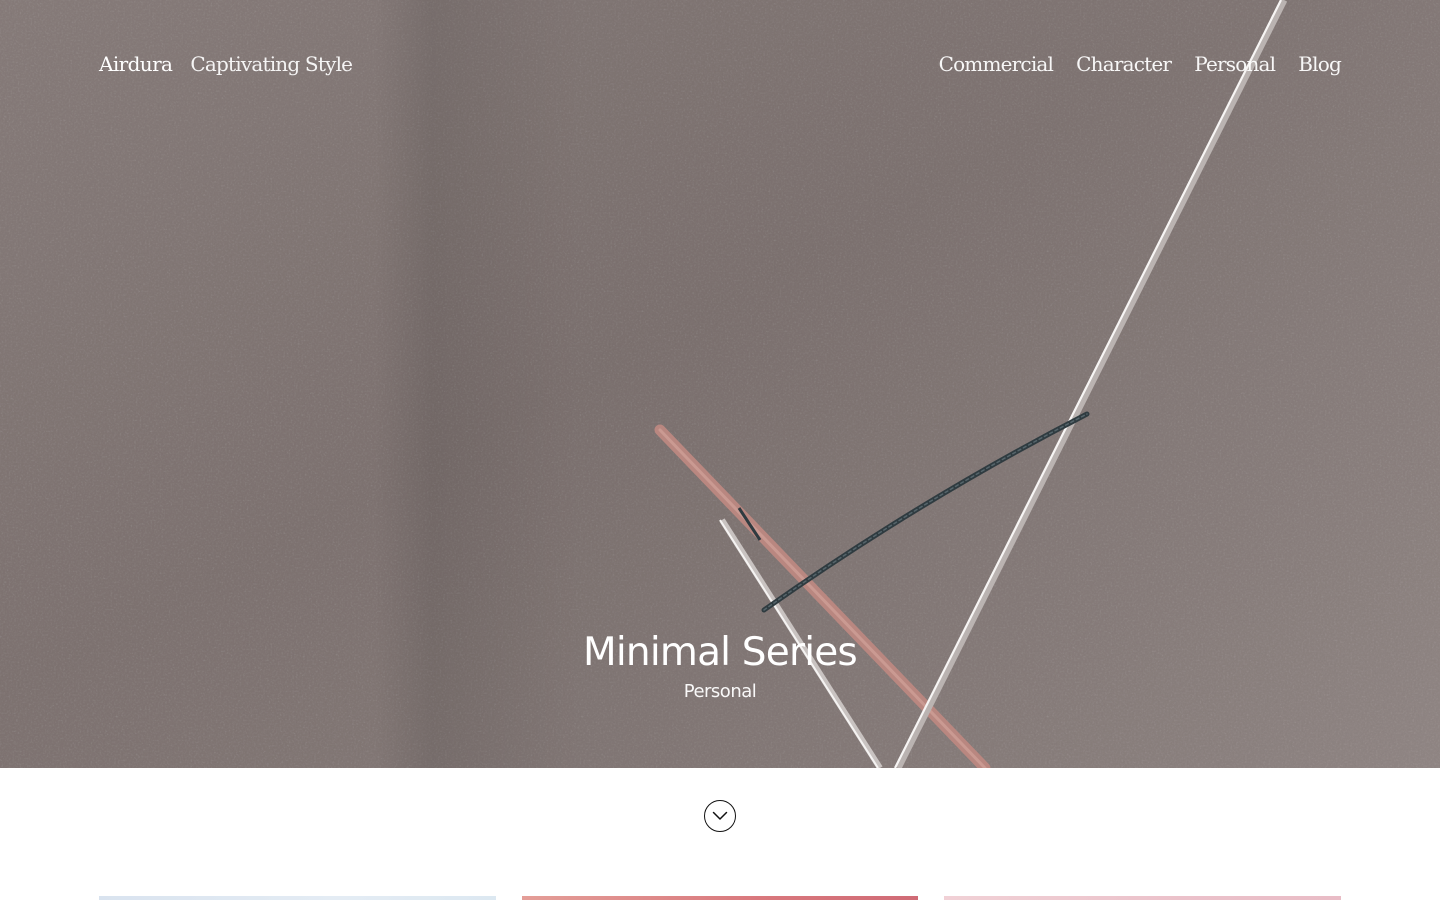 The height and width of the screenshot is (900, 1440). I want to click on brand: Airdura Captivating Style, so click(226, 64).